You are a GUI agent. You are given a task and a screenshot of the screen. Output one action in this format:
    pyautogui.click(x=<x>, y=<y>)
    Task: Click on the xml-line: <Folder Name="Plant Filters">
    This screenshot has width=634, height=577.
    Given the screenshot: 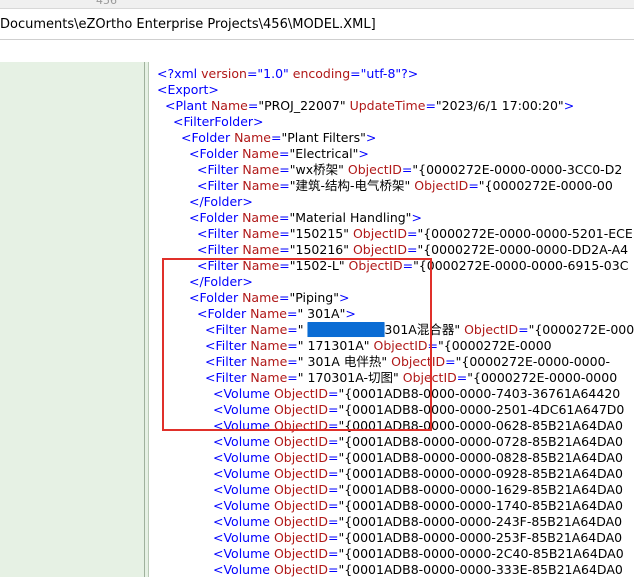 What is the action you would take?
    pyautogui.click(x=278, y=138)
    